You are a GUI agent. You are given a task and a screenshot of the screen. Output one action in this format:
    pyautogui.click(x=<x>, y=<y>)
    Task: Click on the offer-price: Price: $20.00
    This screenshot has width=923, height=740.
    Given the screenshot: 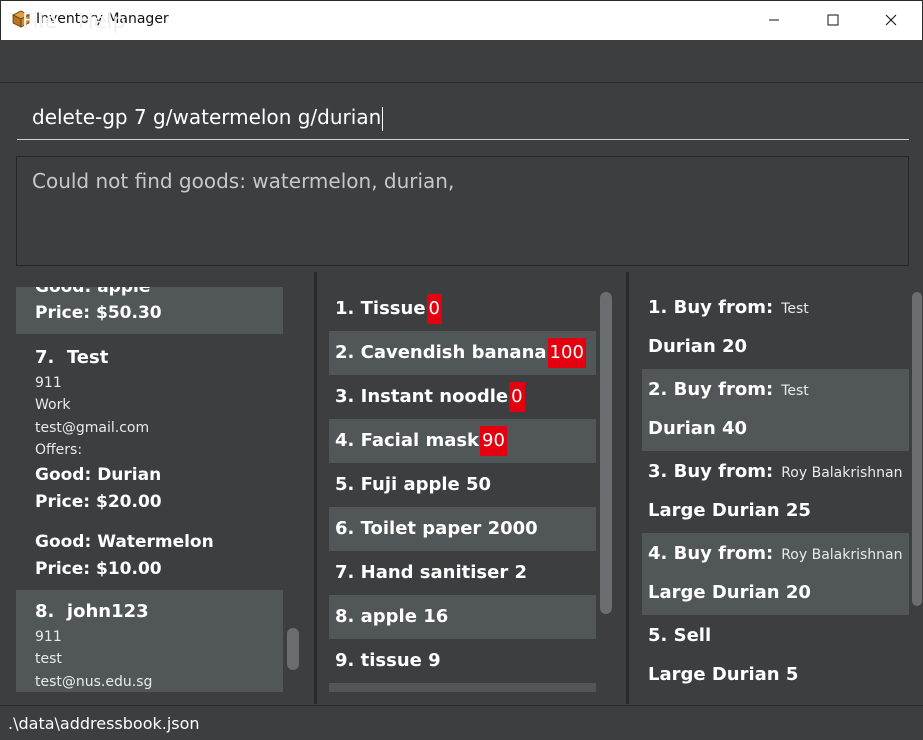 What is the action you would take?
    pyautogui.click(x=98, y=502)
    